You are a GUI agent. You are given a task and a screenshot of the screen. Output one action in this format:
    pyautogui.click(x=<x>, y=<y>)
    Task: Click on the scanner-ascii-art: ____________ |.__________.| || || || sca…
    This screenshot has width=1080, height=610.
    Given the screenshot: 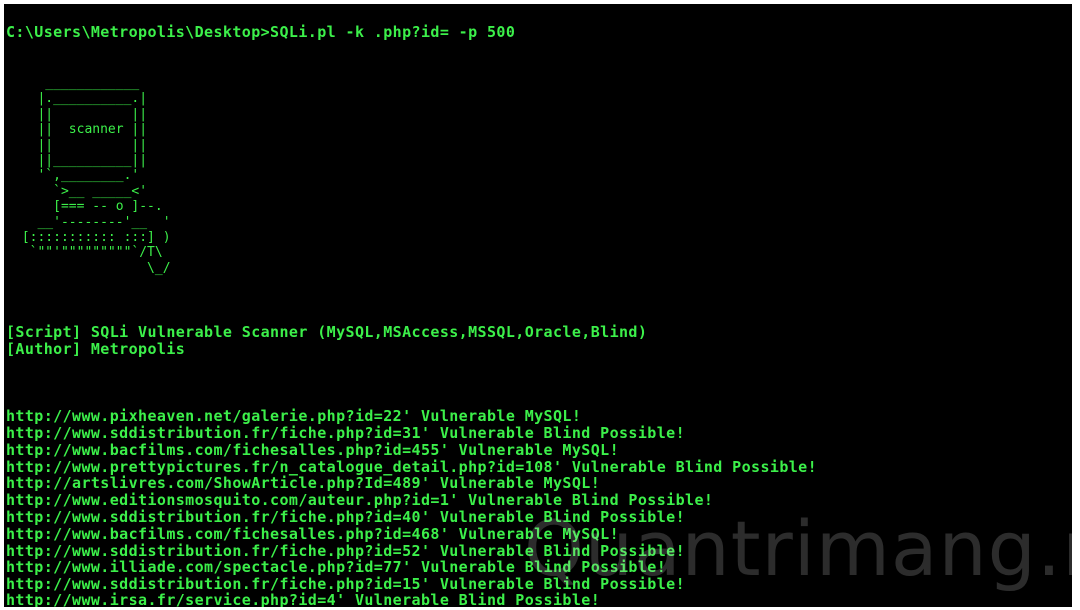 What is the action you would take?
    pyautogui.click(x=96, y=176)
    